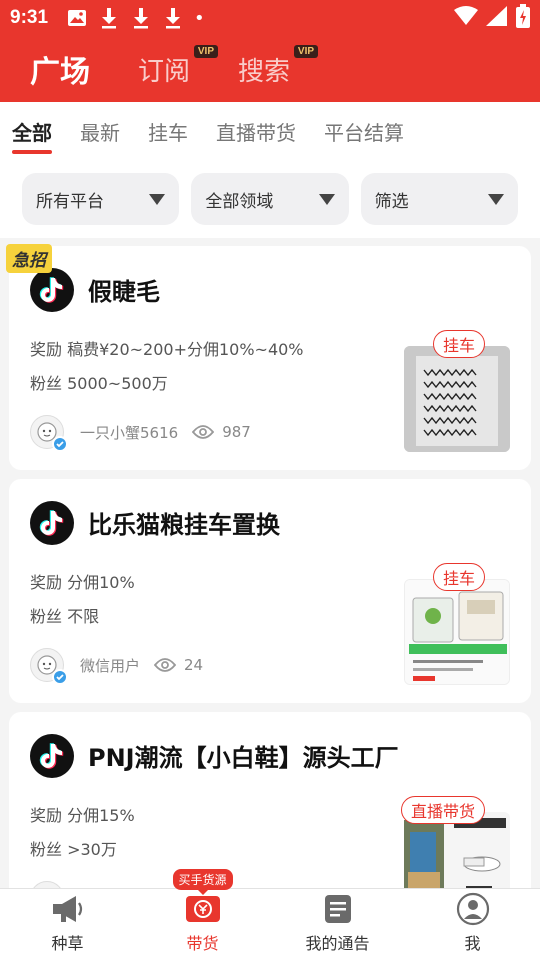 The height and width of the screenshot is (960, 540). Describe the element at coordinates (100, 131) in the screenshot. I see `subtab-latest: 最新` at that location.